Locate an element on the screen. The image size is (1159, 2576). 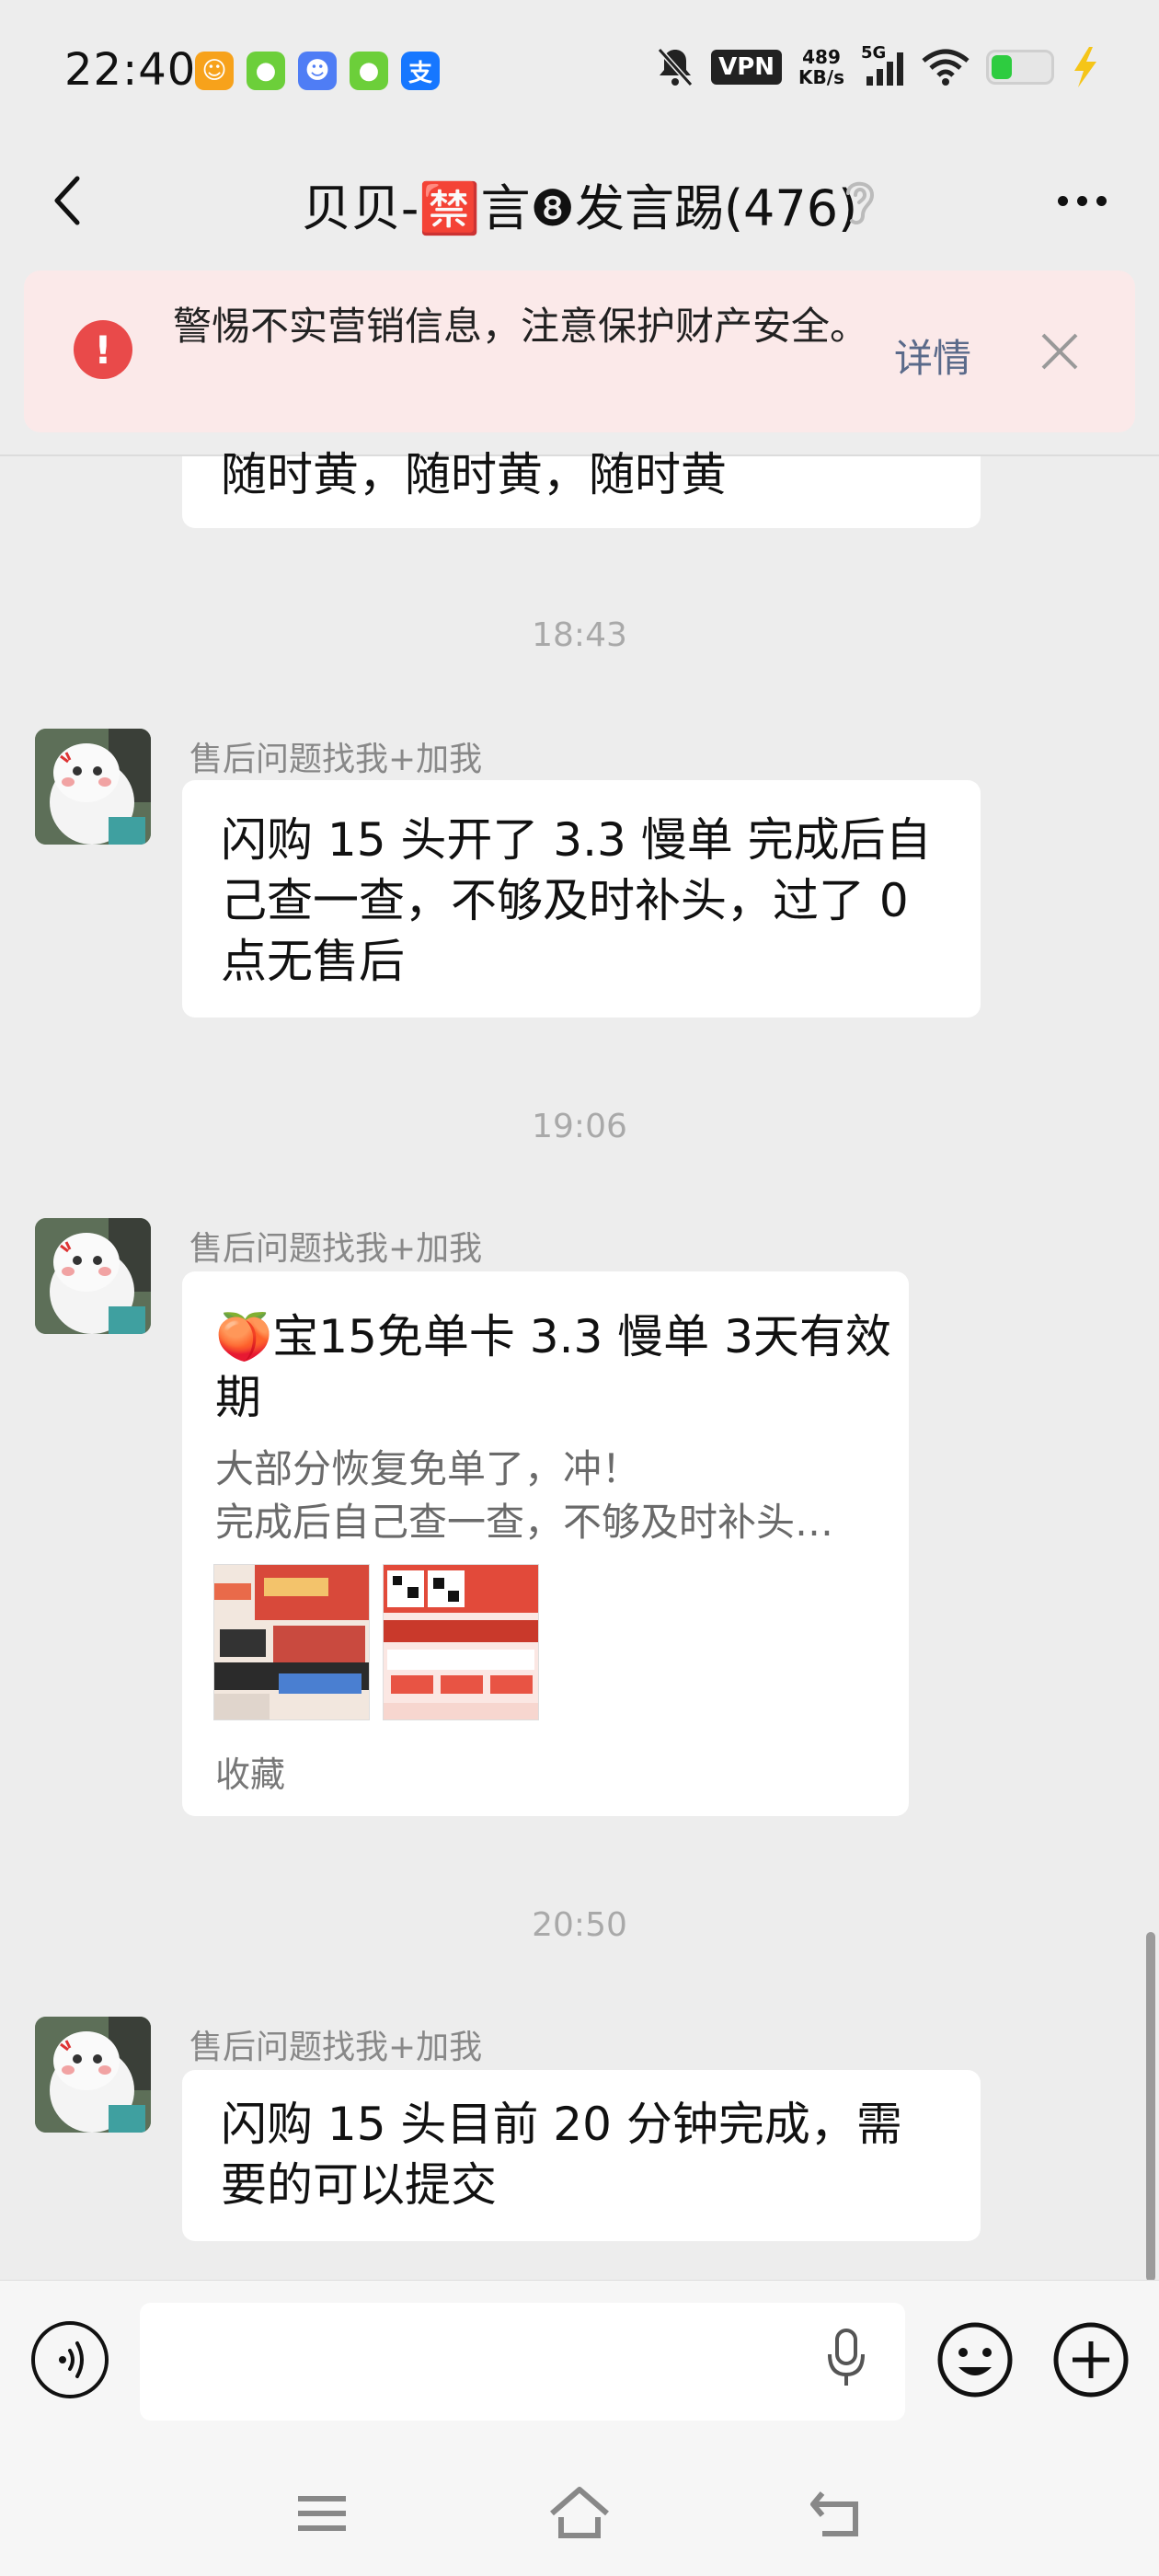
alipay-app-icon: 支 is located at coordinates (420, 71).